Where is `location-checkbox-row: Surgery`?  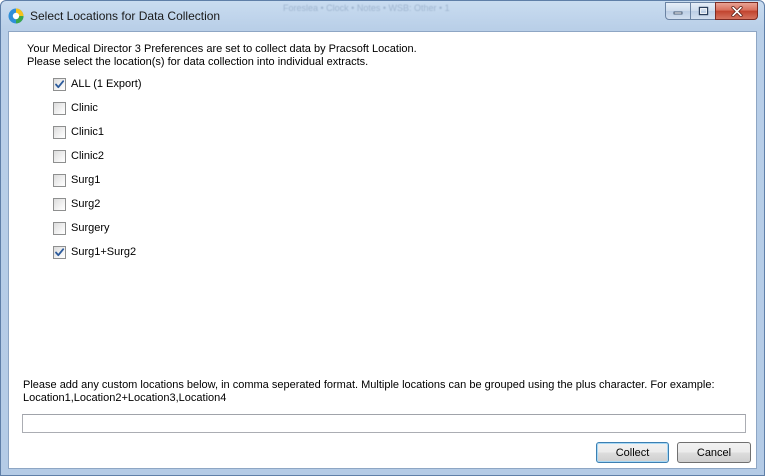
location-checkbox-row: Surgery is located at coordinates (81, 228).